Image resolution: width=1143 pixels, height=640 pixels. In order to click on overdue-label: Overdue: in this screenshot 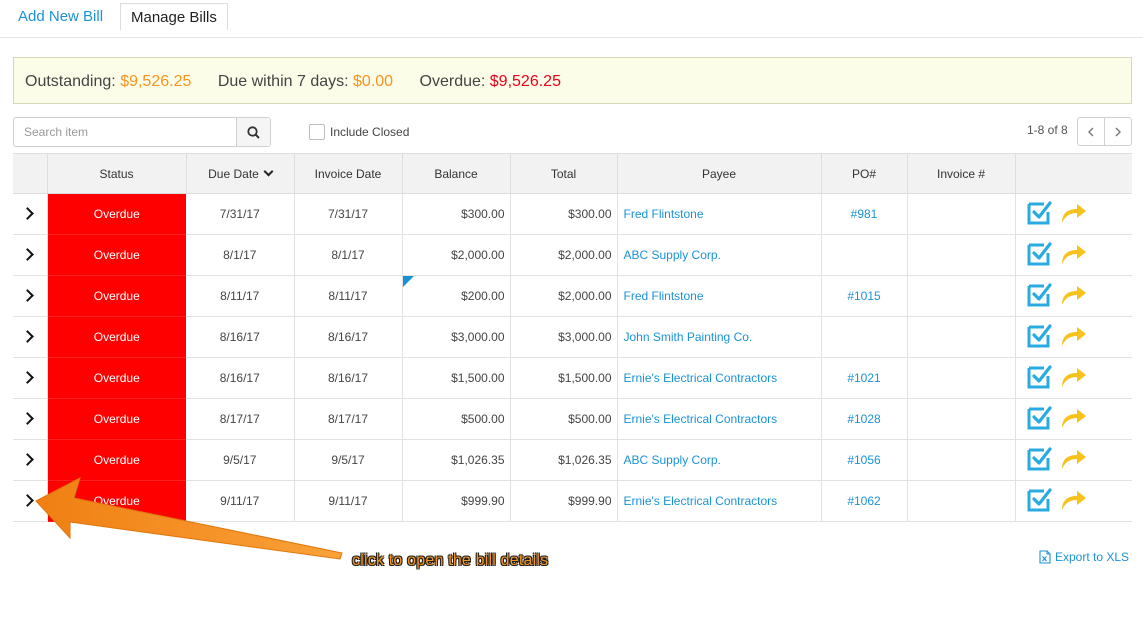, I will do `click(452, 81)`.